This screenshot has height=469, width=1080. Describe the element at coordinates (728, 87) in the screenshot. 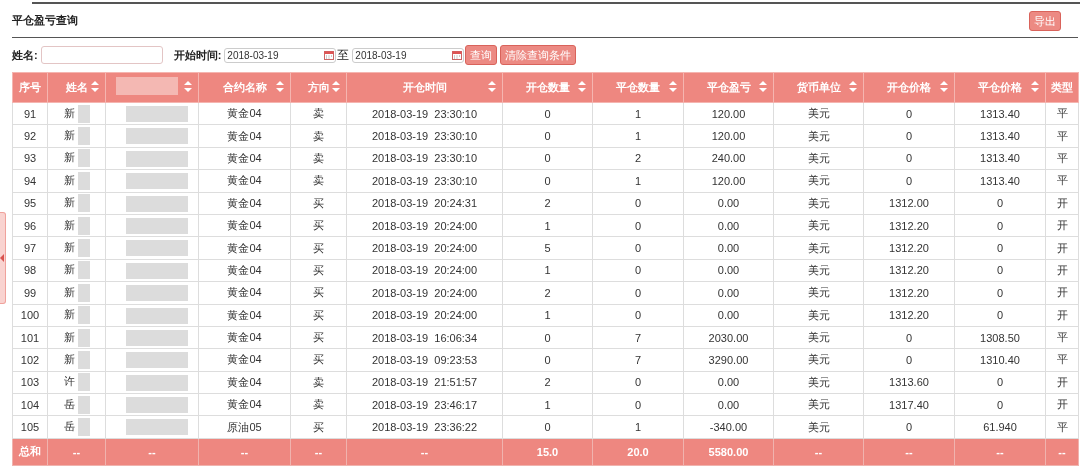

I see `column-header: 平仓盈亏` at that location.